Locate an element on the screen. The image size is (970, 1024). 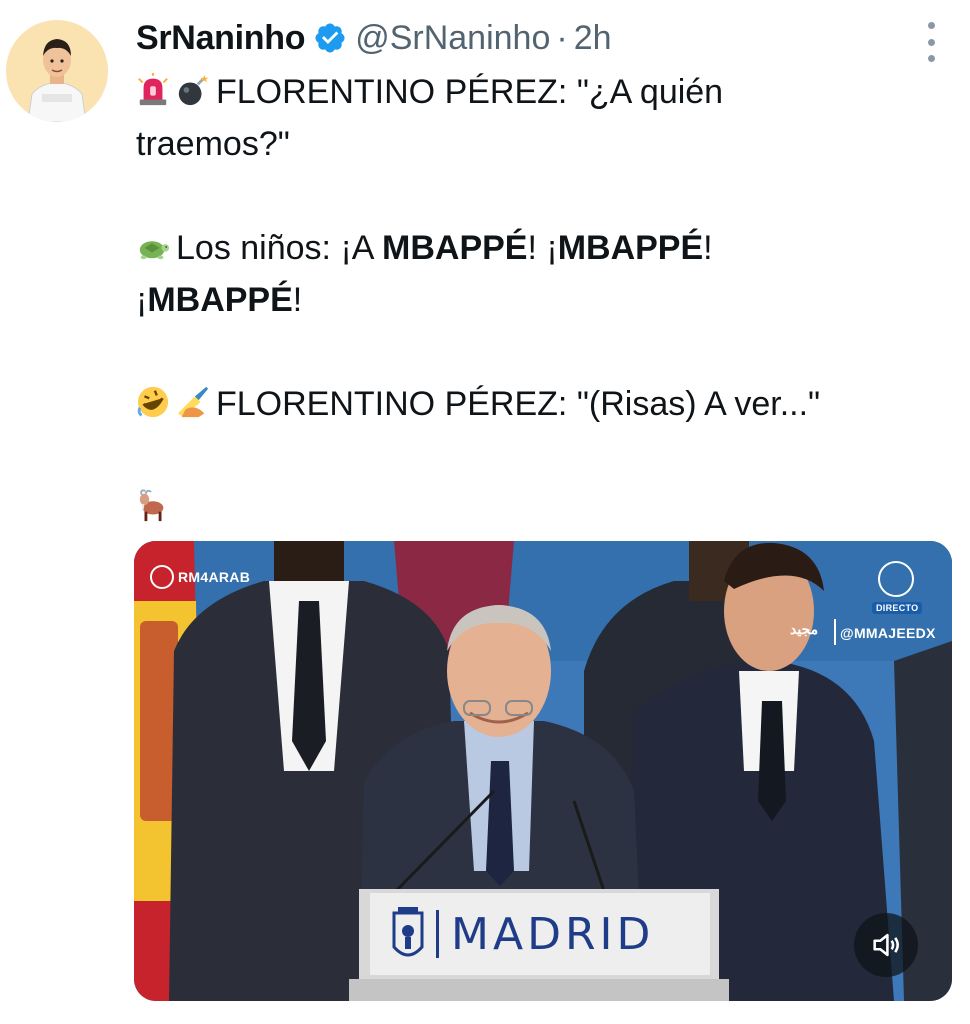
siren-emoji-icon is located at coordinates (153, 90).